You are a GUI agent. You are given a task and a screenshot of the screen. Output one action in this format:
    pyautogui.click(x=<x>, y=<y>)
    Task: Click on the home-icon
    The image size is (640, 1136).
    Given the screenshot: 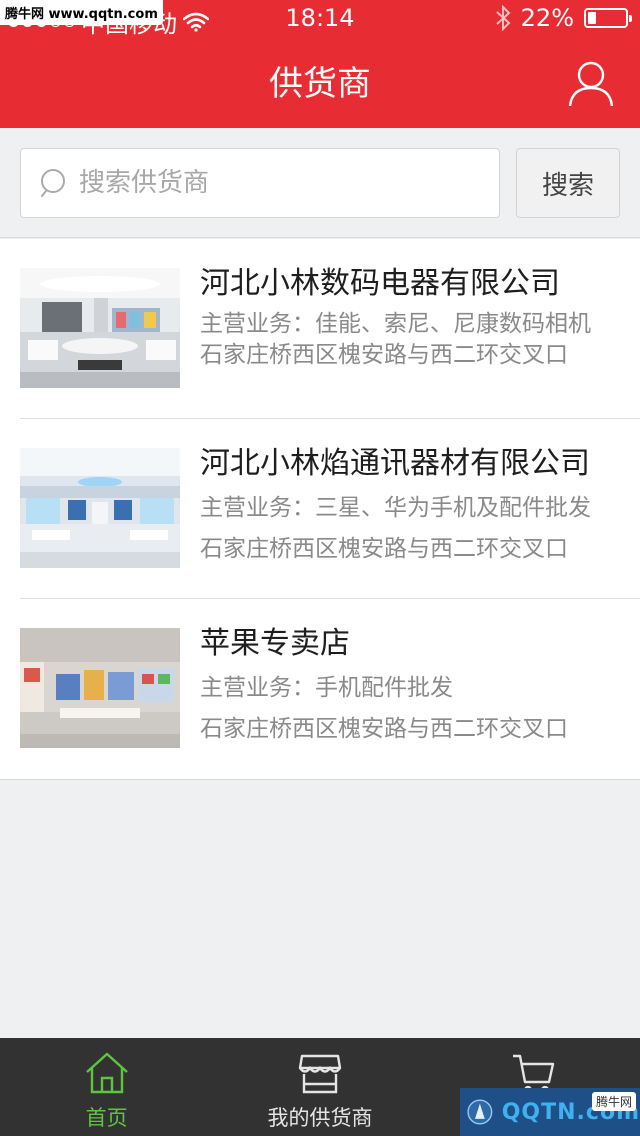 What is the action you would take?
    pyautogui.click(x=106, y=1073)
    